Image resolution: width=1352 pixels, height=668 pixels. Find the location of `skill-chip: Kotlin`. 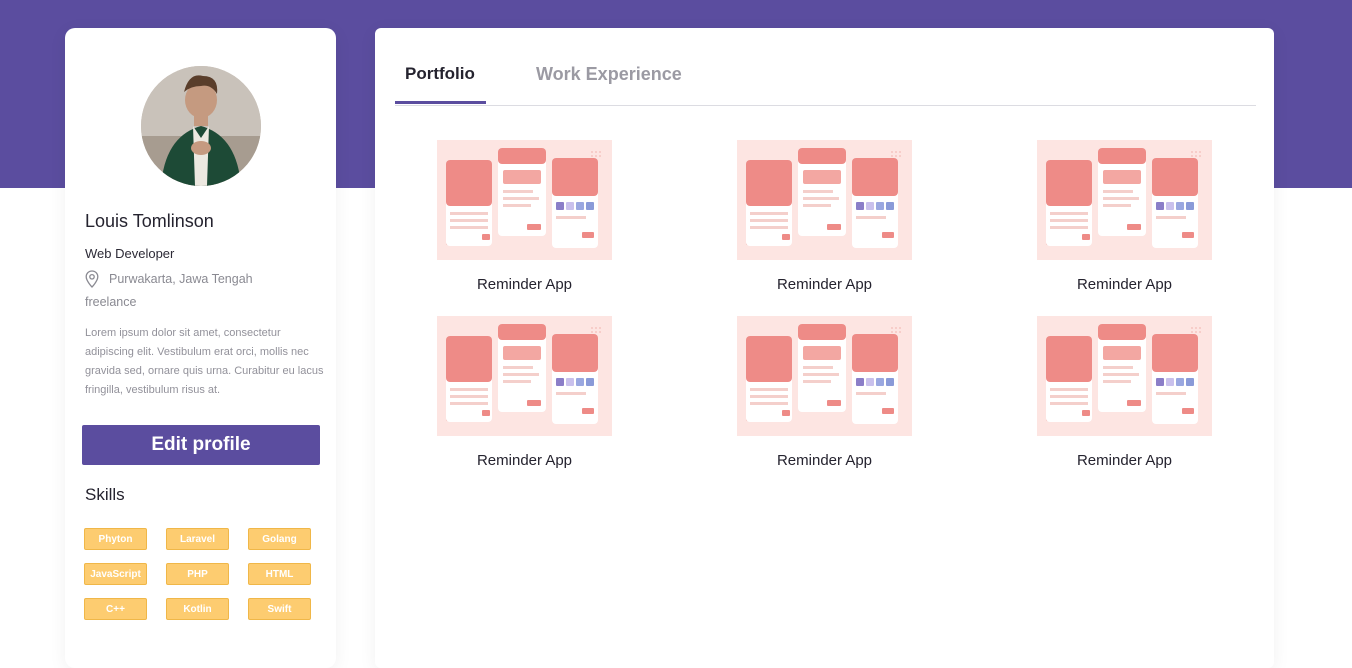

skill-chip: Kotlin is located at coordinates (197, 609).